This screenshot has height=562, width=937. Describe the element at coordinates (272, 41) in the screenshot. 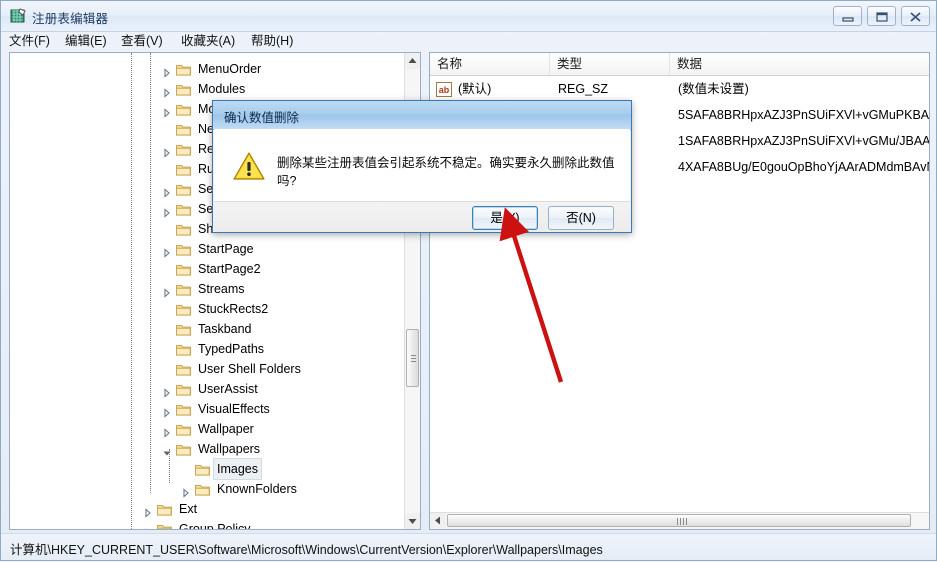

I see `menu-help: 帮助(H)` at that location.